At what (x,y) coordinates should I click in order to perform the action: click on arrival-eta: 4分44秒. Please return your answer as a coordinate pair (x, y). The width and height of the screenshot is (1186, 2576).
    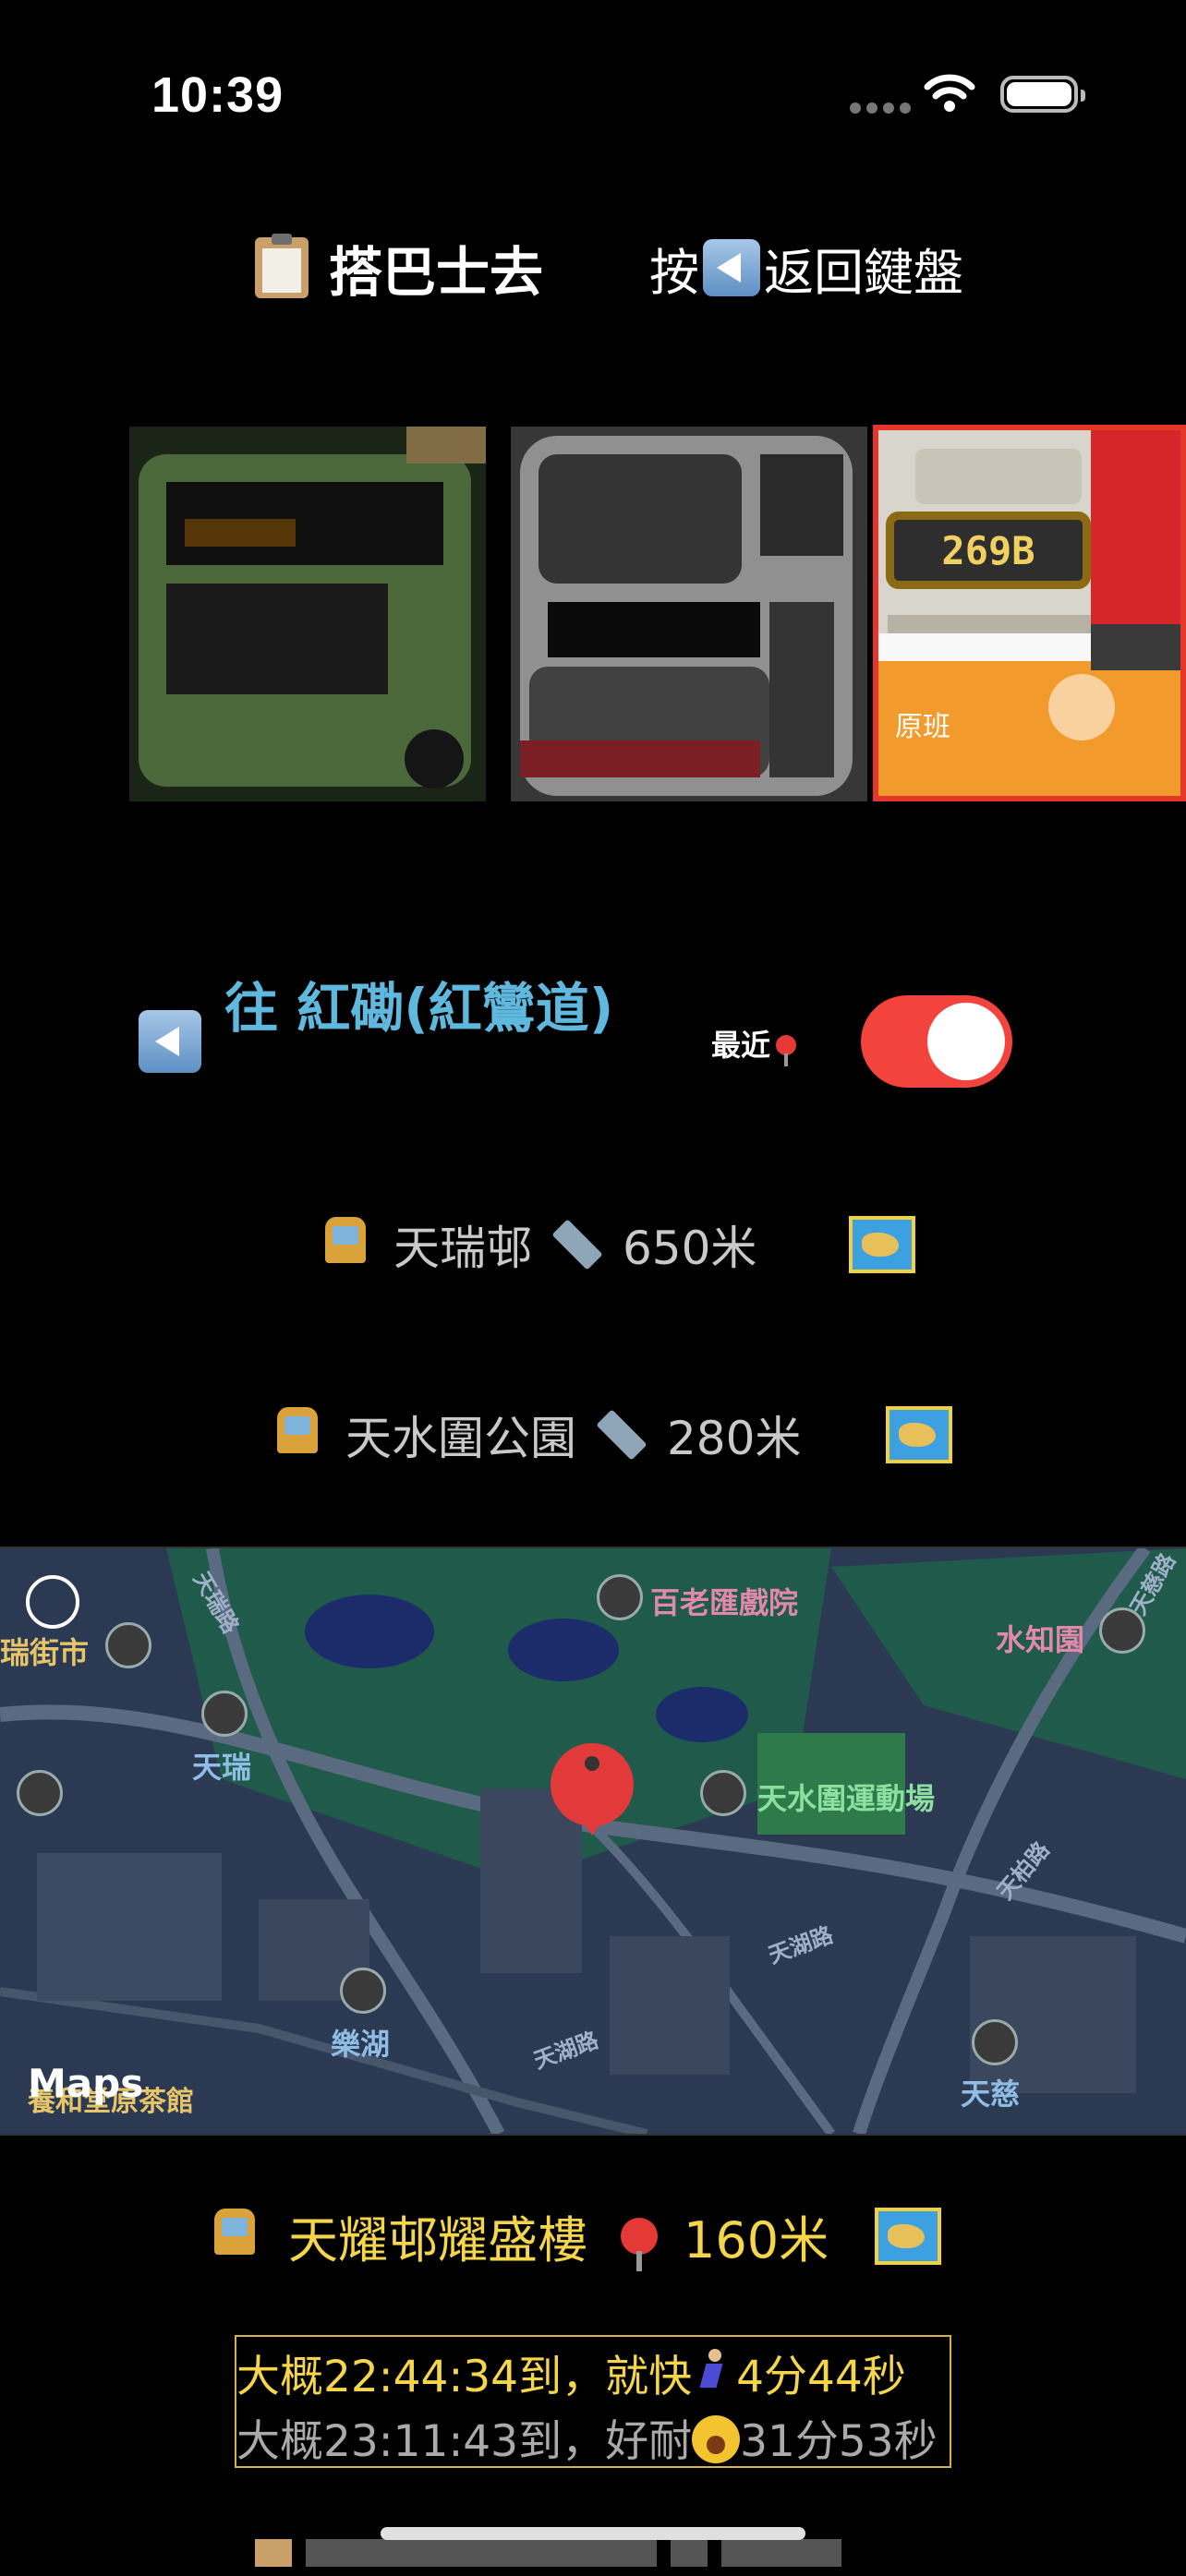
    Looking at the image, I should click on (821, 2377).